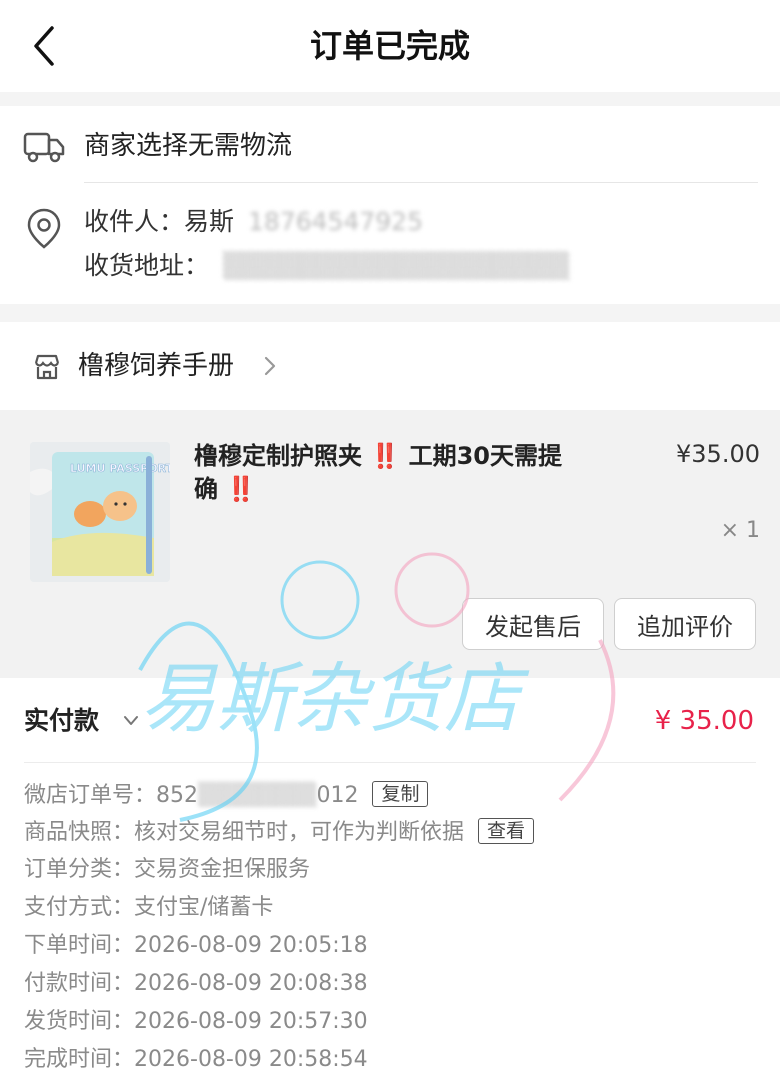  Describe the element at coordinates (44, 147) in the screenshot. I see `truck-icon` at that location.